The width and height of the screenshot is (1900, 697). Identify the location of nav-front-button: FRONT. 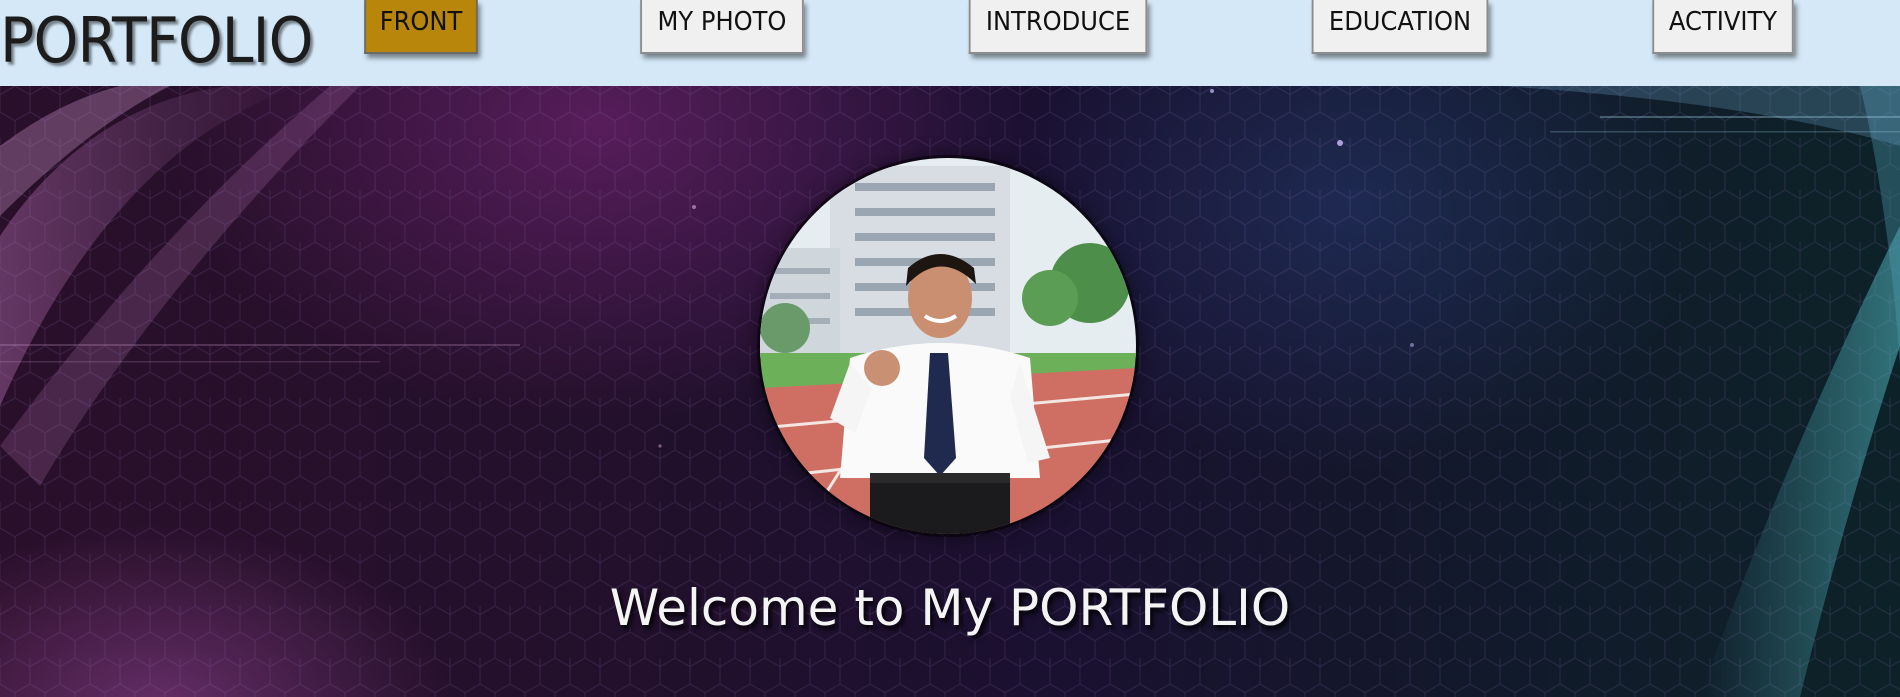
(421, 27).